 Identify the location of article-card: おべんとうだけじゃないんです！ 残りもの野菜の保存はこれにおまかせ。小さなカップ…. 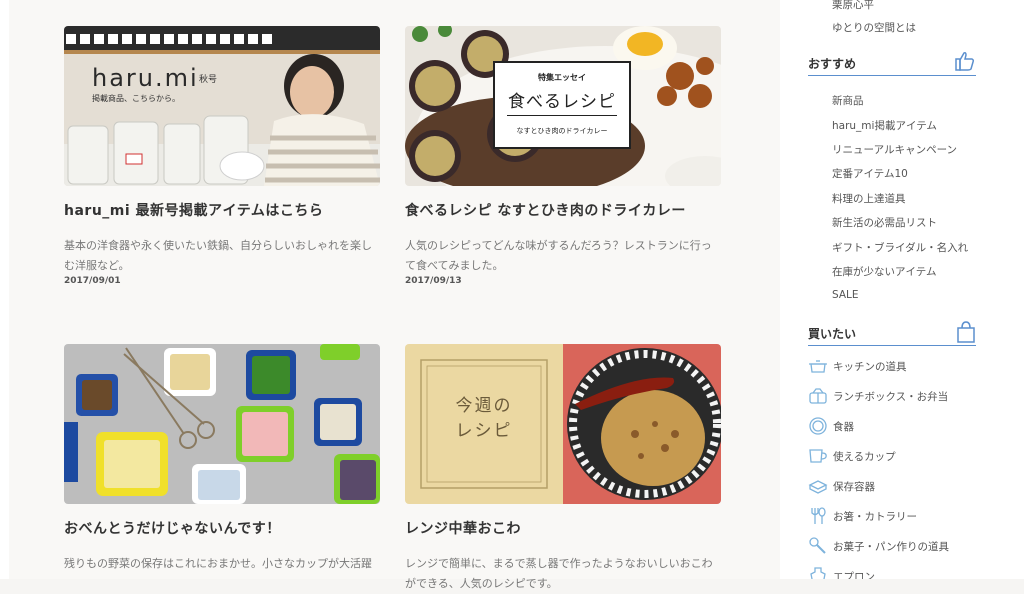
(222, 461).